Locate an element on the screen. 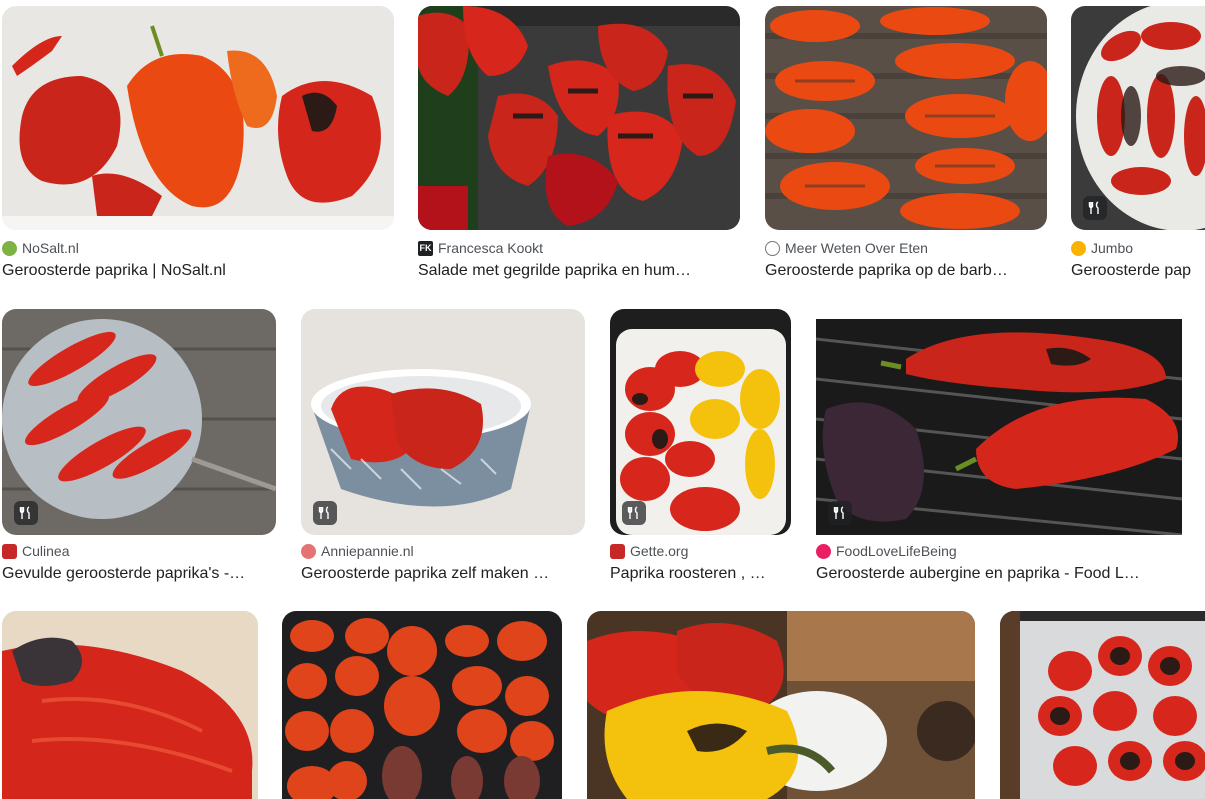 This screenshot has height=799, width=1205. result-card: Jumbo Geroosterde pap is located at coordinates (1138, 146).